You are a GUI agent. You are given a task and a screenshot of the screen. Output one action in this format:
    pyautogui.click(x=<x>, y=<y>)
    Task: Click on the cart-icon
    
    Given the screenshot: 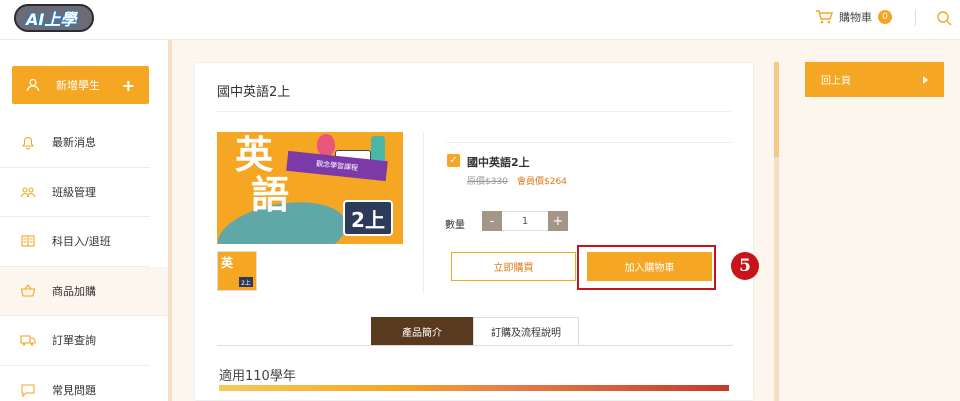 What is the action you would take?
    pyautogui.click(x=824, y=17)
    